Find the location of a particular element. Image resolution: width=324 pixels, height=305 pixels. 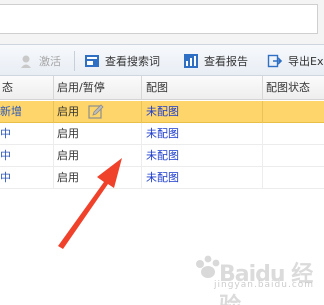

col-header-status: 态 is located at coordinates (7, 88).